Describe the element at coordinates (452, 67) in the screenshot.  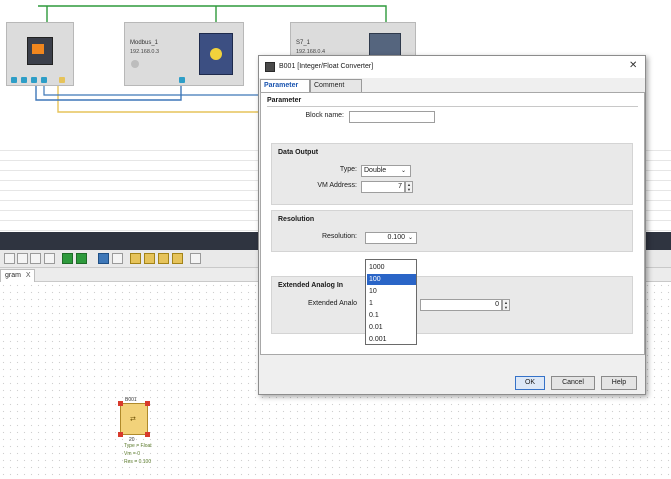
I see `dialog-titlebar: B001 [Integer/Float Converter] ✕` at that location.